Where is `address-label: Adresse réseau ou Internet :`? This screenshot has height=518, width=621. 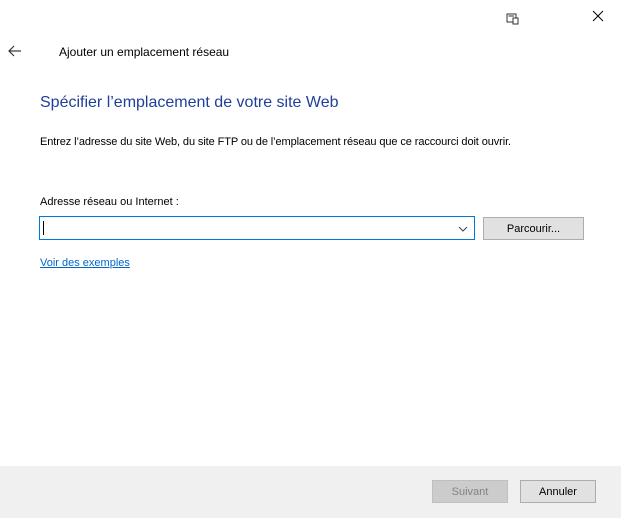
address-label: Adresse réseau ou Internet : is located at coordinates (109, 202).